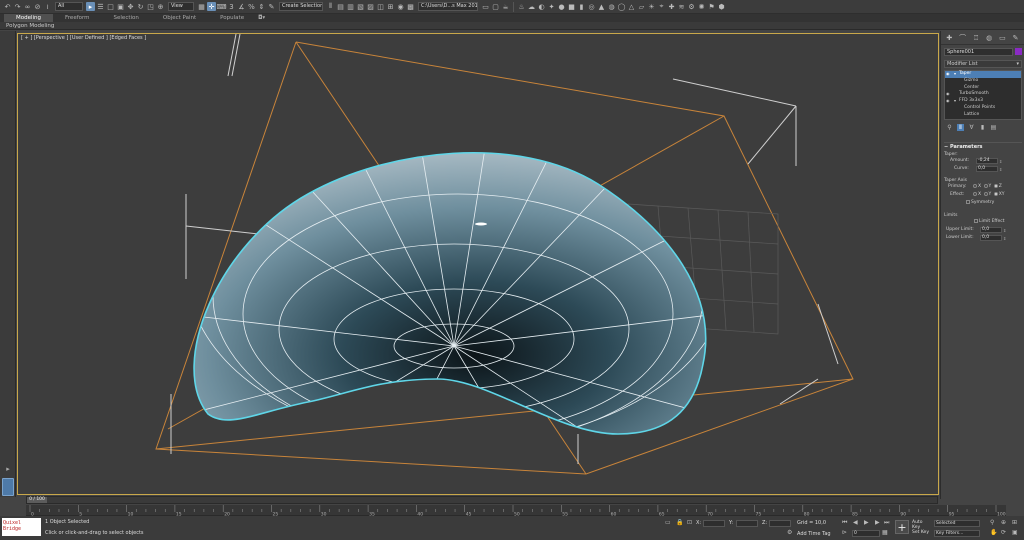  I want to click on reference-coordinate-combo: View, so click(181, 6).